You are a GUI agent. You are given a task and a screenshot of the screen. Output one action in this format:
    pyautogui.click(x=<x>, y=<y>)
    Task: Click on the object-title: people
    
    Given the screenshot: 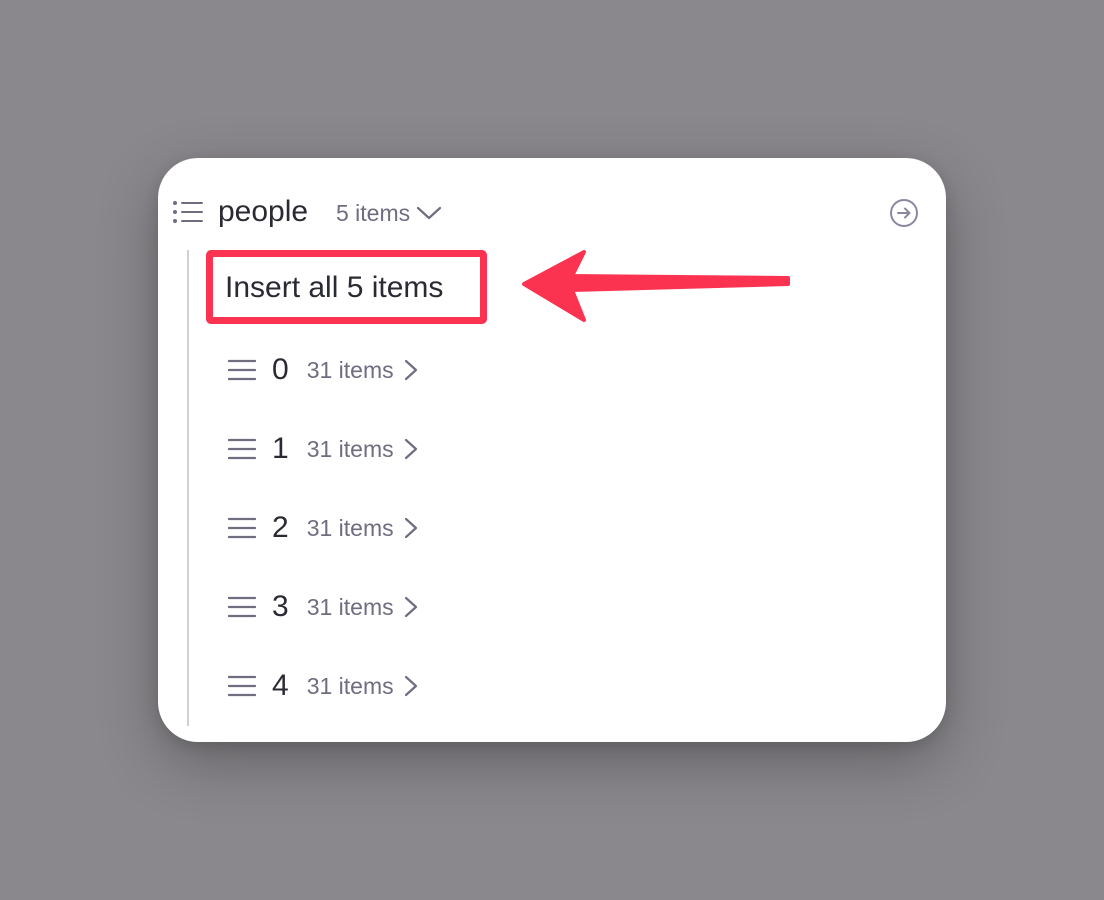 What is the action you would take?
    pyautogui.click(x=263, y=211)
    